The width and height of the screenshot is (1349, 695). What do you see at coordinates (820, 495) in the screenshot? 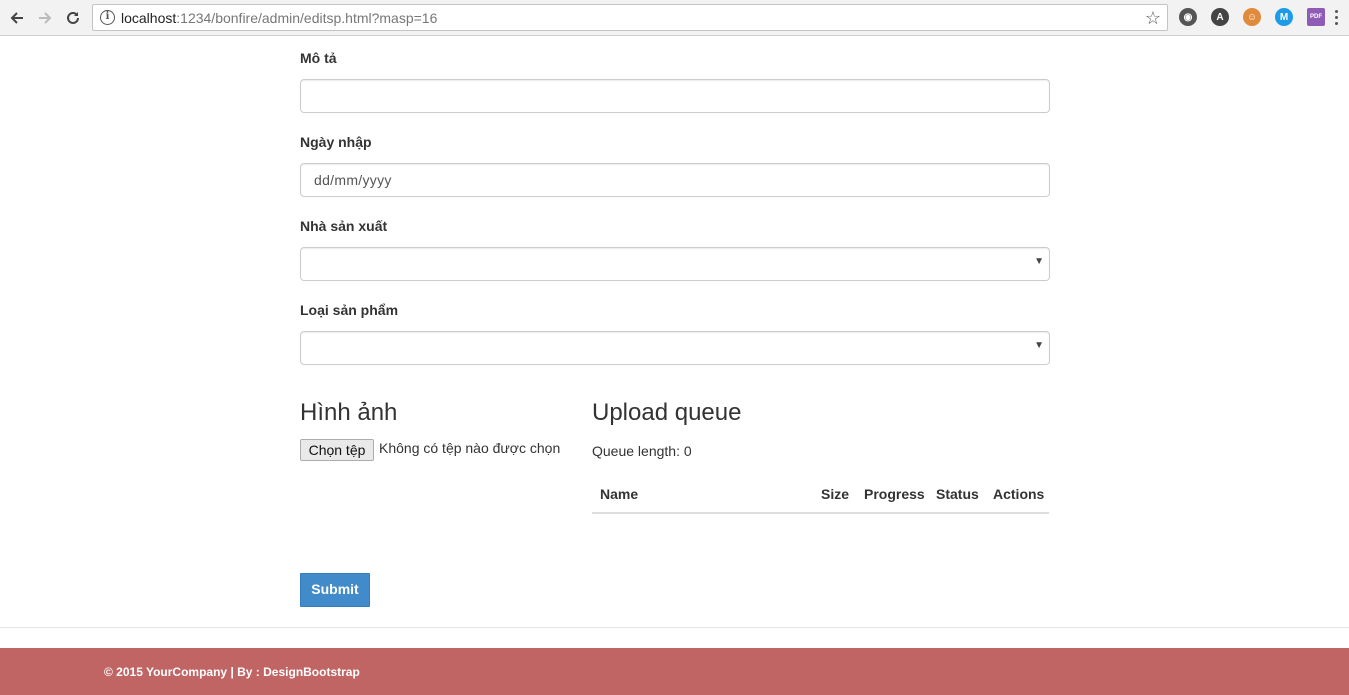
I see `upload-queue-table: Name Size Progress Status Actions` at bounding box center [820, 495].